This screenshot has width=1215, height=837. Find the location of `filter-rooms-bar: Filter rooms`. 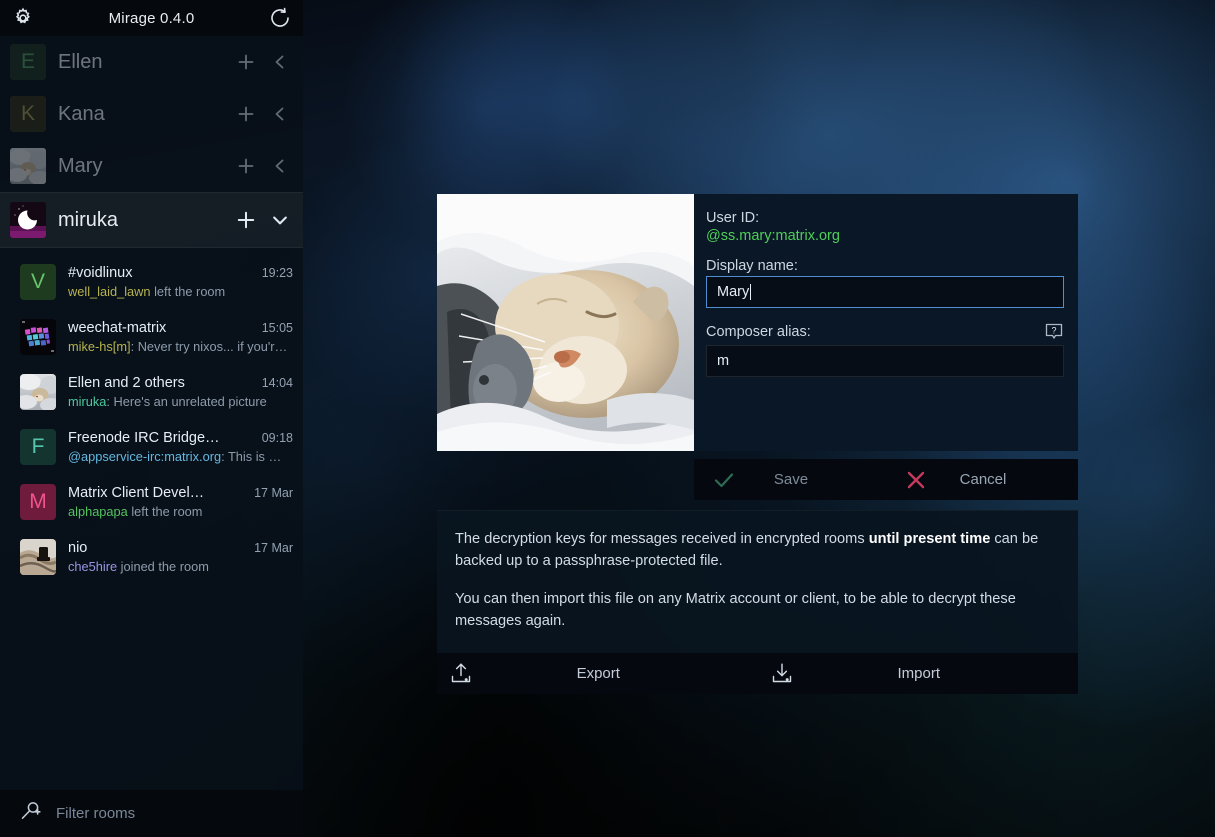

filter-rooms-bar: Filter rooms is located at coordinates (151, 813).